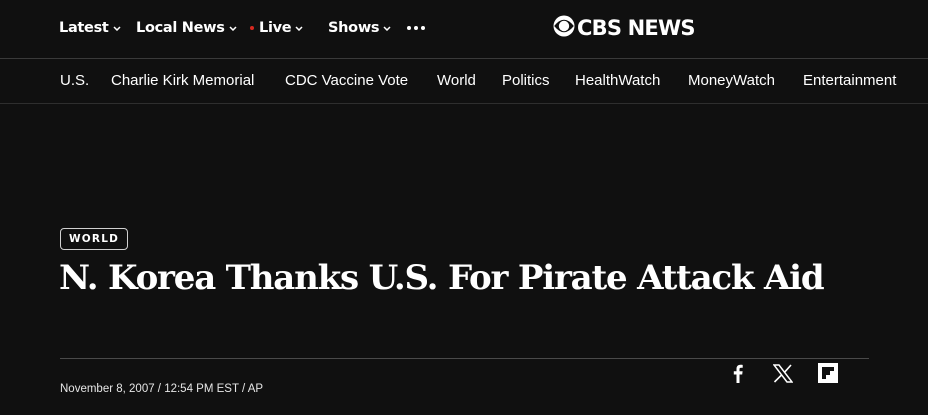 Image resolution: width=928 pixels, height=415 pixels. What do you see at coordinates (526, 80) in the screenshot?
I see `subnav-item-politics: Politics` at bounding box center [526, 80].